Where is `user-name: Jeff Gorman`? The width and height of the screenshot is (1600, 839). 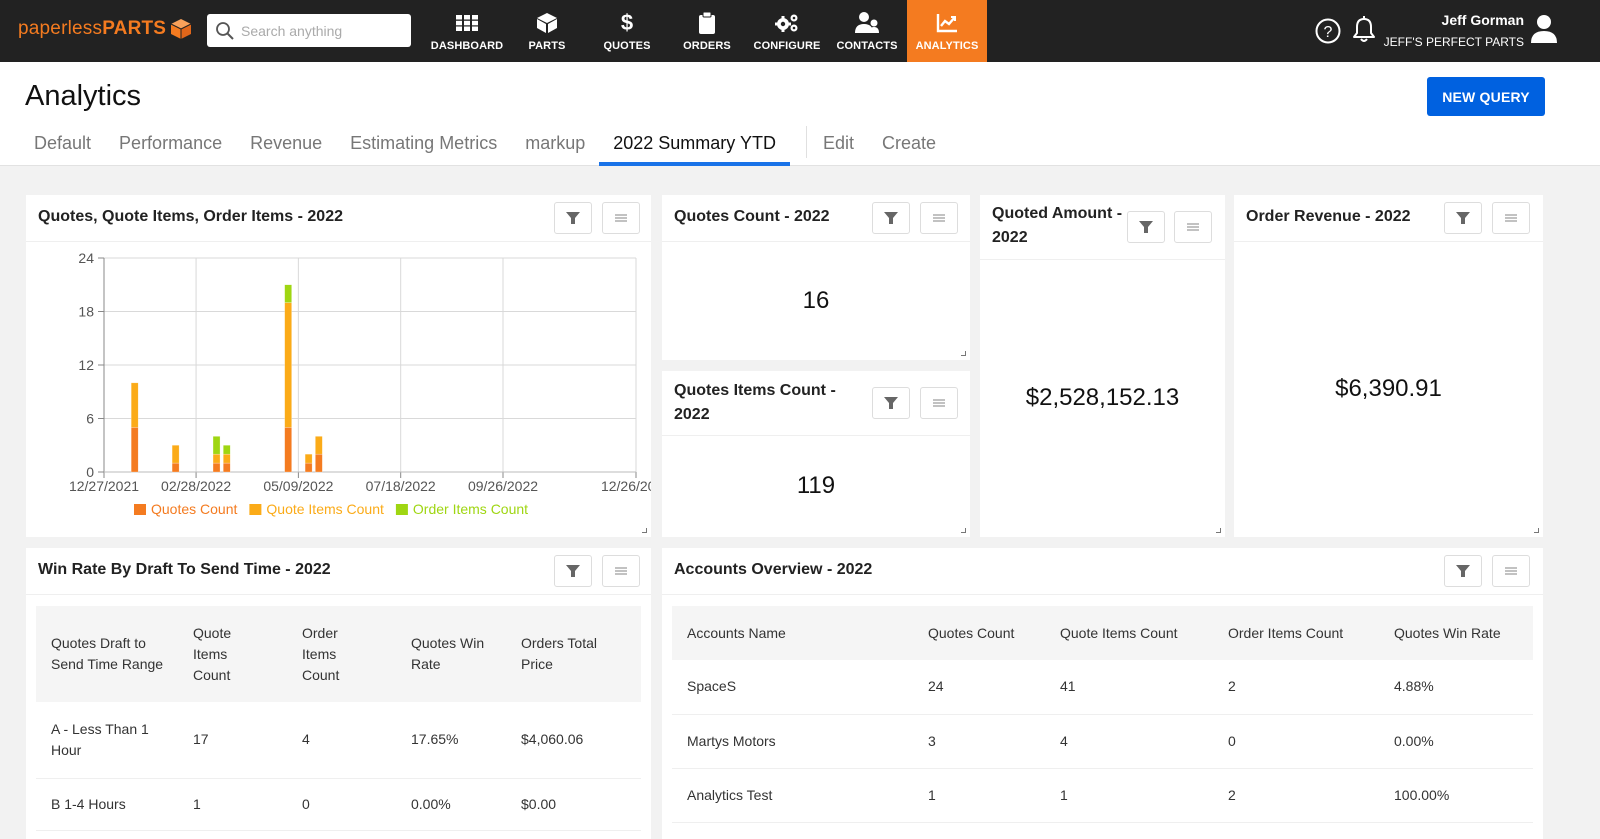
user-name: Jeff Gorman is located at coordinates (1483, 20).